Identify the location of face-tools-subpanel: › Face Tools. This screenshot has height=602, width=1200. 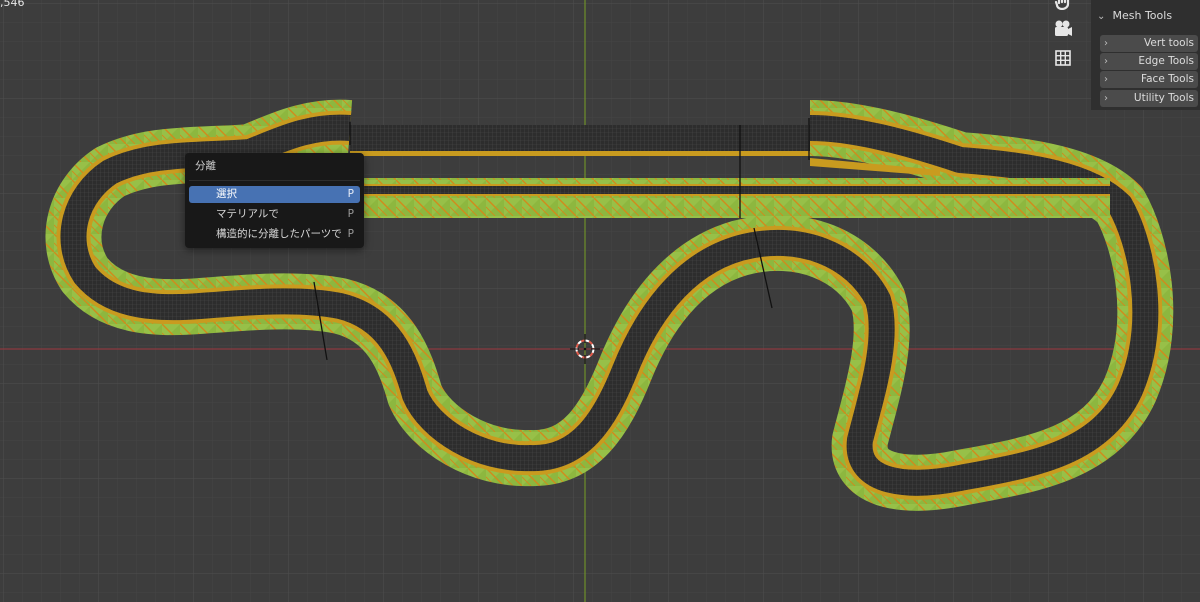
(1149, 79).